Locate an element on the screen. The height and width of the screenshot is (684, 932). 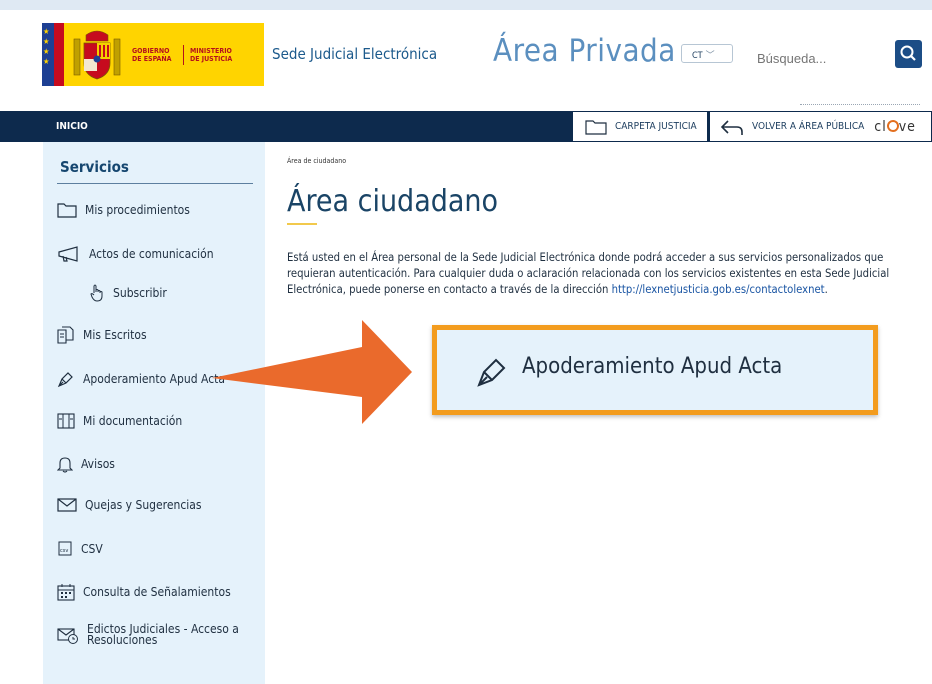
volver-label: VOLVER A ÁREA PÚBLICA is located at coordinates (808, 126).